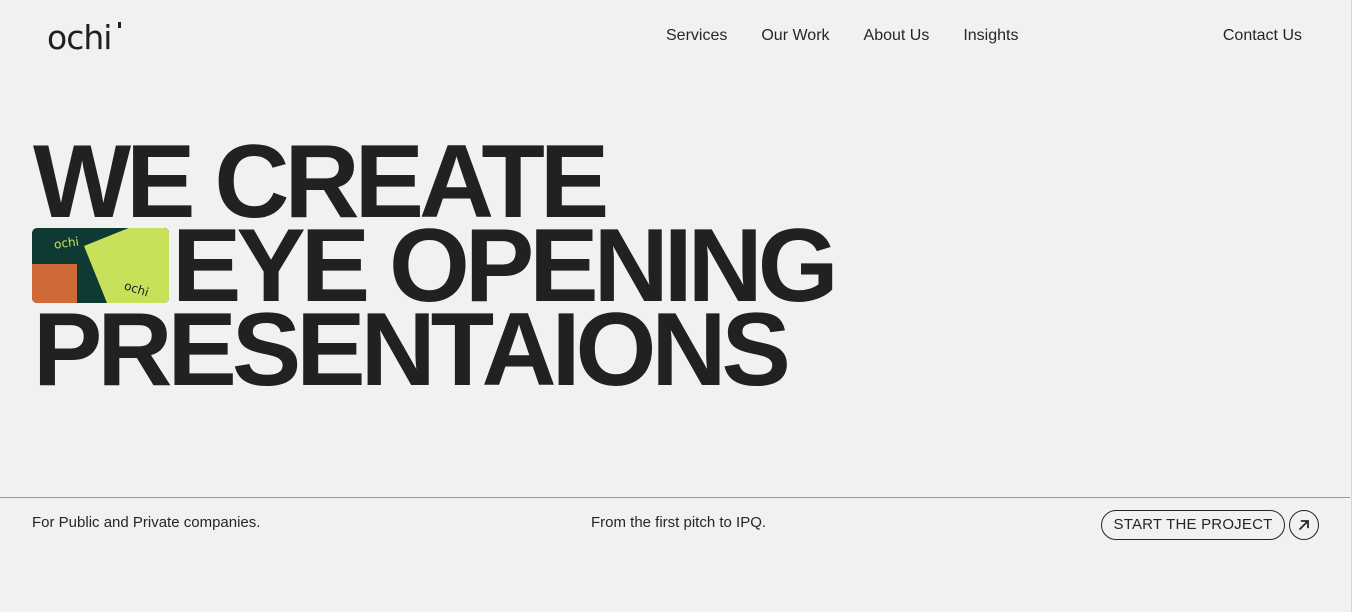 This screenshot has width=1352, height=612. What do you see at coordinates (119, 25) in the screenshot?
I see `logo-accent-mark` at bounding box center [119, 25].